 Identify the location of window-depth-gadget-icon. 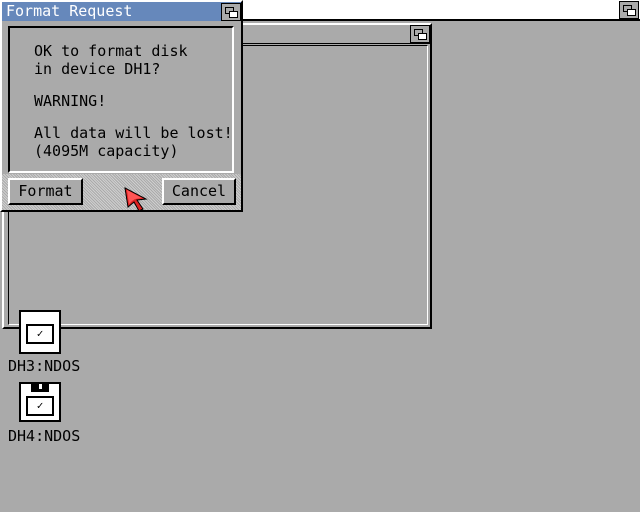
(420, 34).